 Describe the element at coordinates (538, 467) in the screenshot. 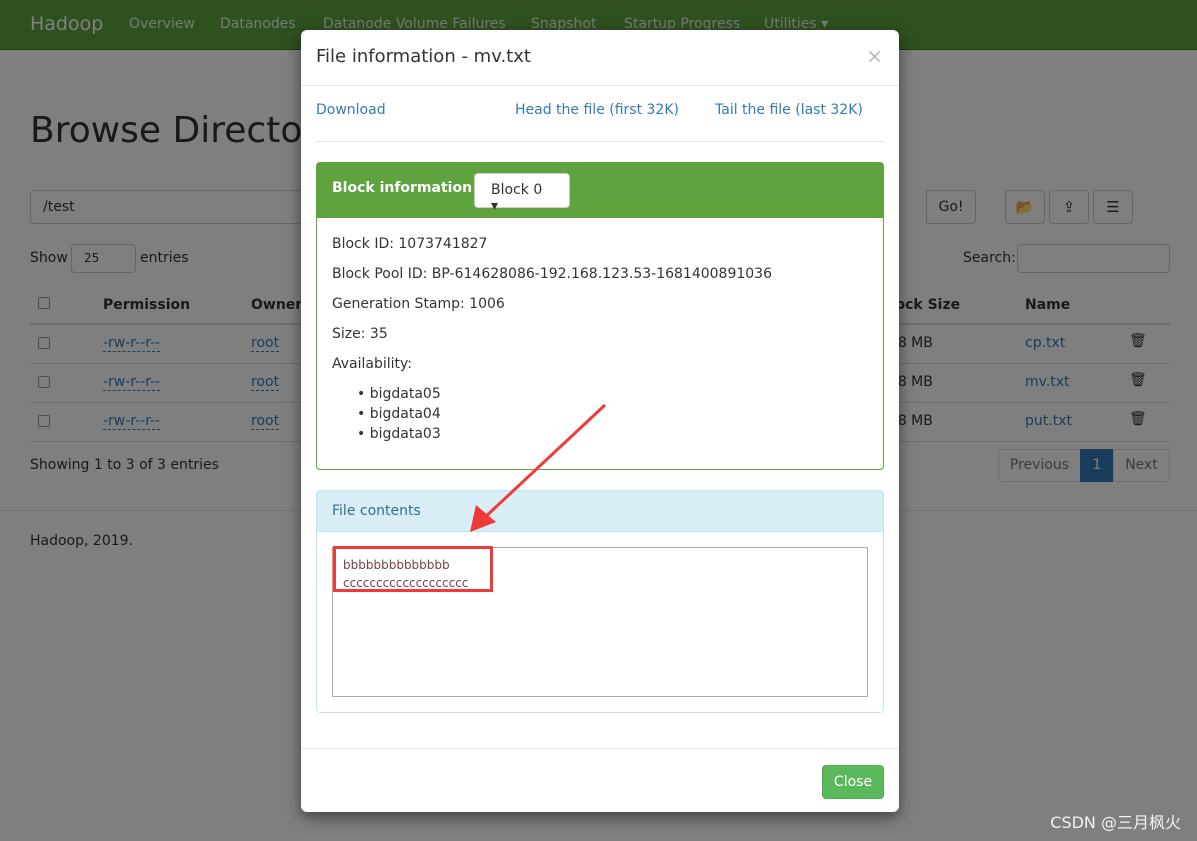

I see `annotation-arrow` at that location.